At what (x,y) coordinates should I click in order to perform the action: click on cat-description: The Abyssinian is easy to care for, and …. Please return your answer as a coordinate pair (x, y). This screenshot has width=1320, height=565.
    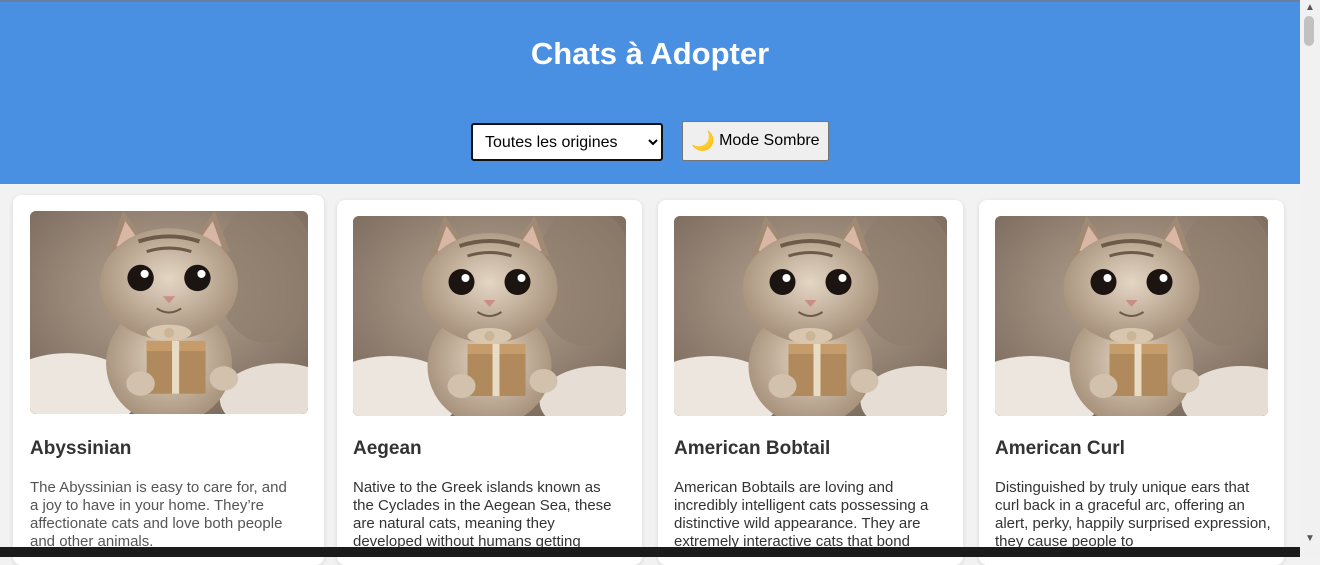
    Looking at the image, I should click on (158, 514).